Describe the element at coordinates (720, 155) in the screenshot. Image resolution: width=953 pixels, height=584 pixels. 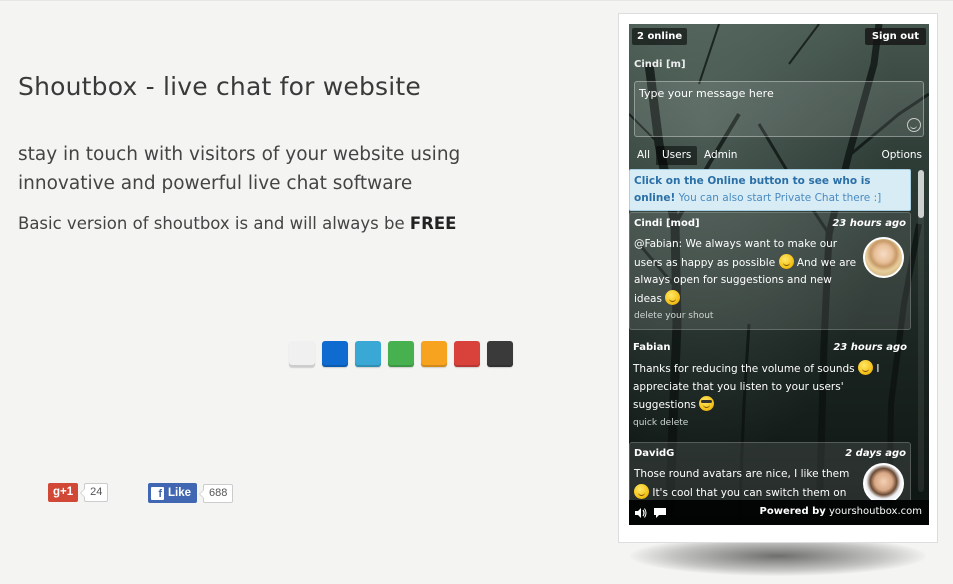
I see `tab-admin: Admin` at that location.